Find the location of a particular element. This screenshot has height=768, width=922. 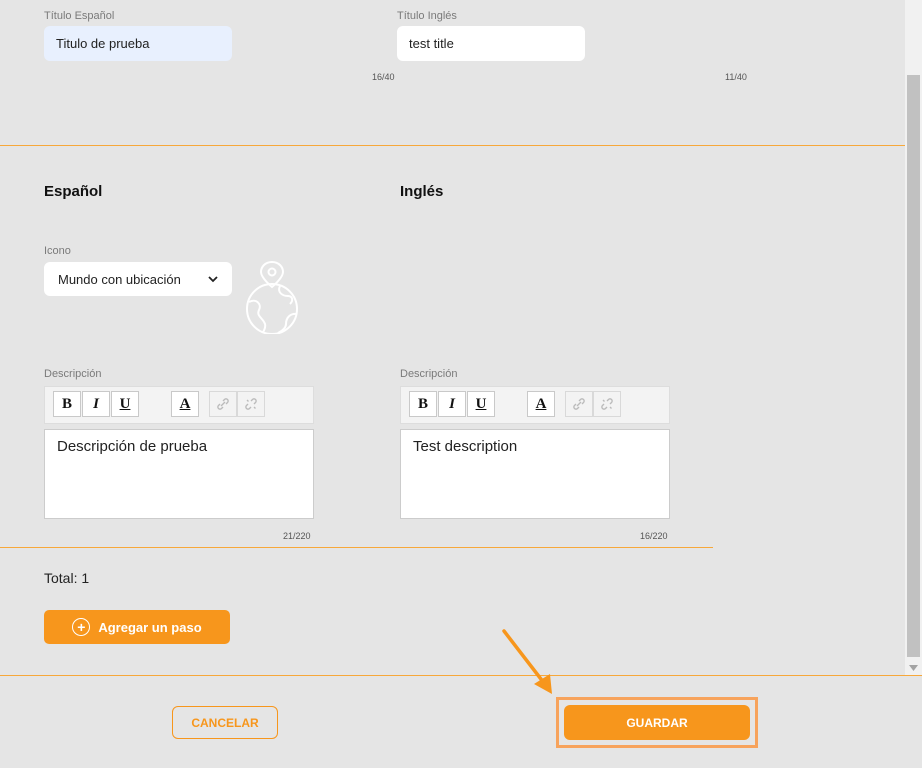

title-en-counter: 11/40 is located at coordinates (736, 77).